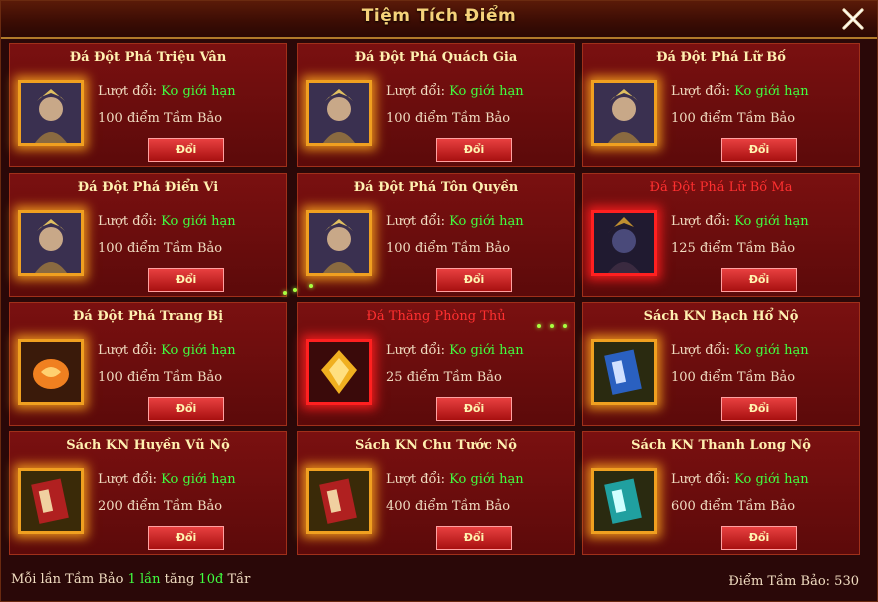 The image size is (878, 602). Describe the element at coordinates (624, 372) in the screenshot. I see `blue-book-icon` at that location.